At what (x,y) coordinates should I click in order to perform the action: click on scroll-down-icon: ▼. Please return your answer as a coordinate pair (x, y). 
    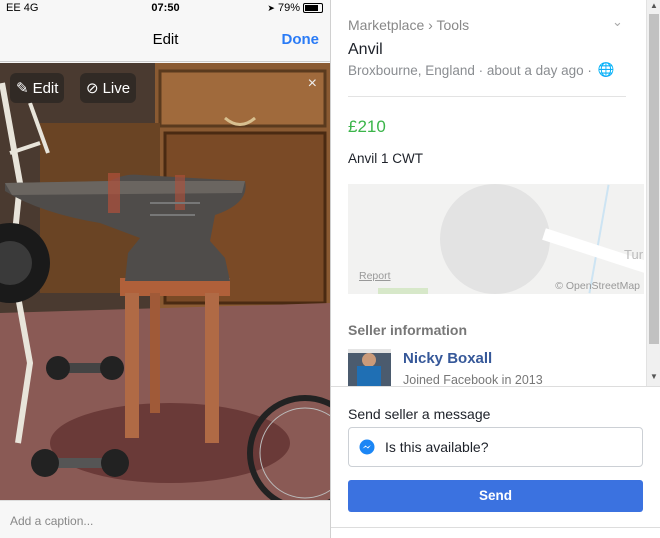
    Looking at the image, I should click on (653, 376).